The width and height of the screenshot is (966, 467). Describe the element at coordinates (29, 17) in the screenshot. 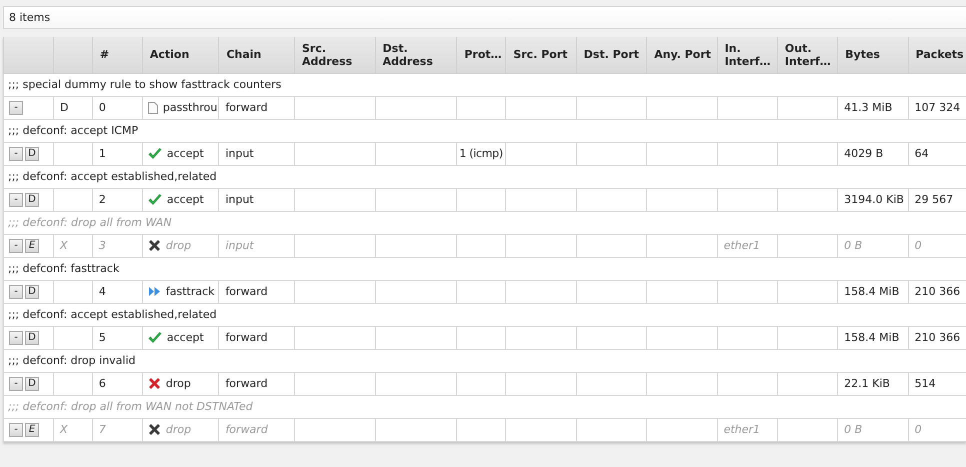

I see `item-count: 8 items` at that location.